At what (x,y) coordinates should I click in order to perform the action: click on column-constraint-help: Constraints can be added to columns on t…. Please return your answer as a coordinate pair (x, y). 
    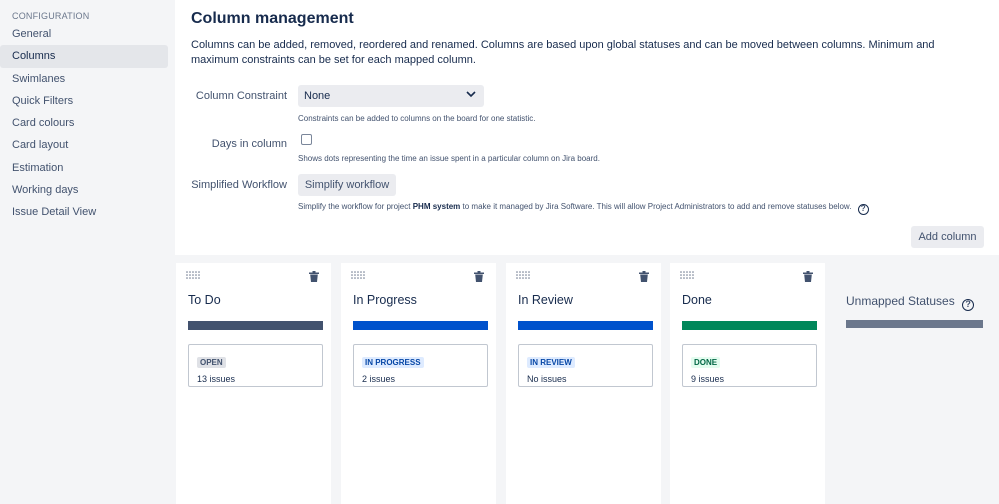
    Looking at the image, I should click on (417, 118).